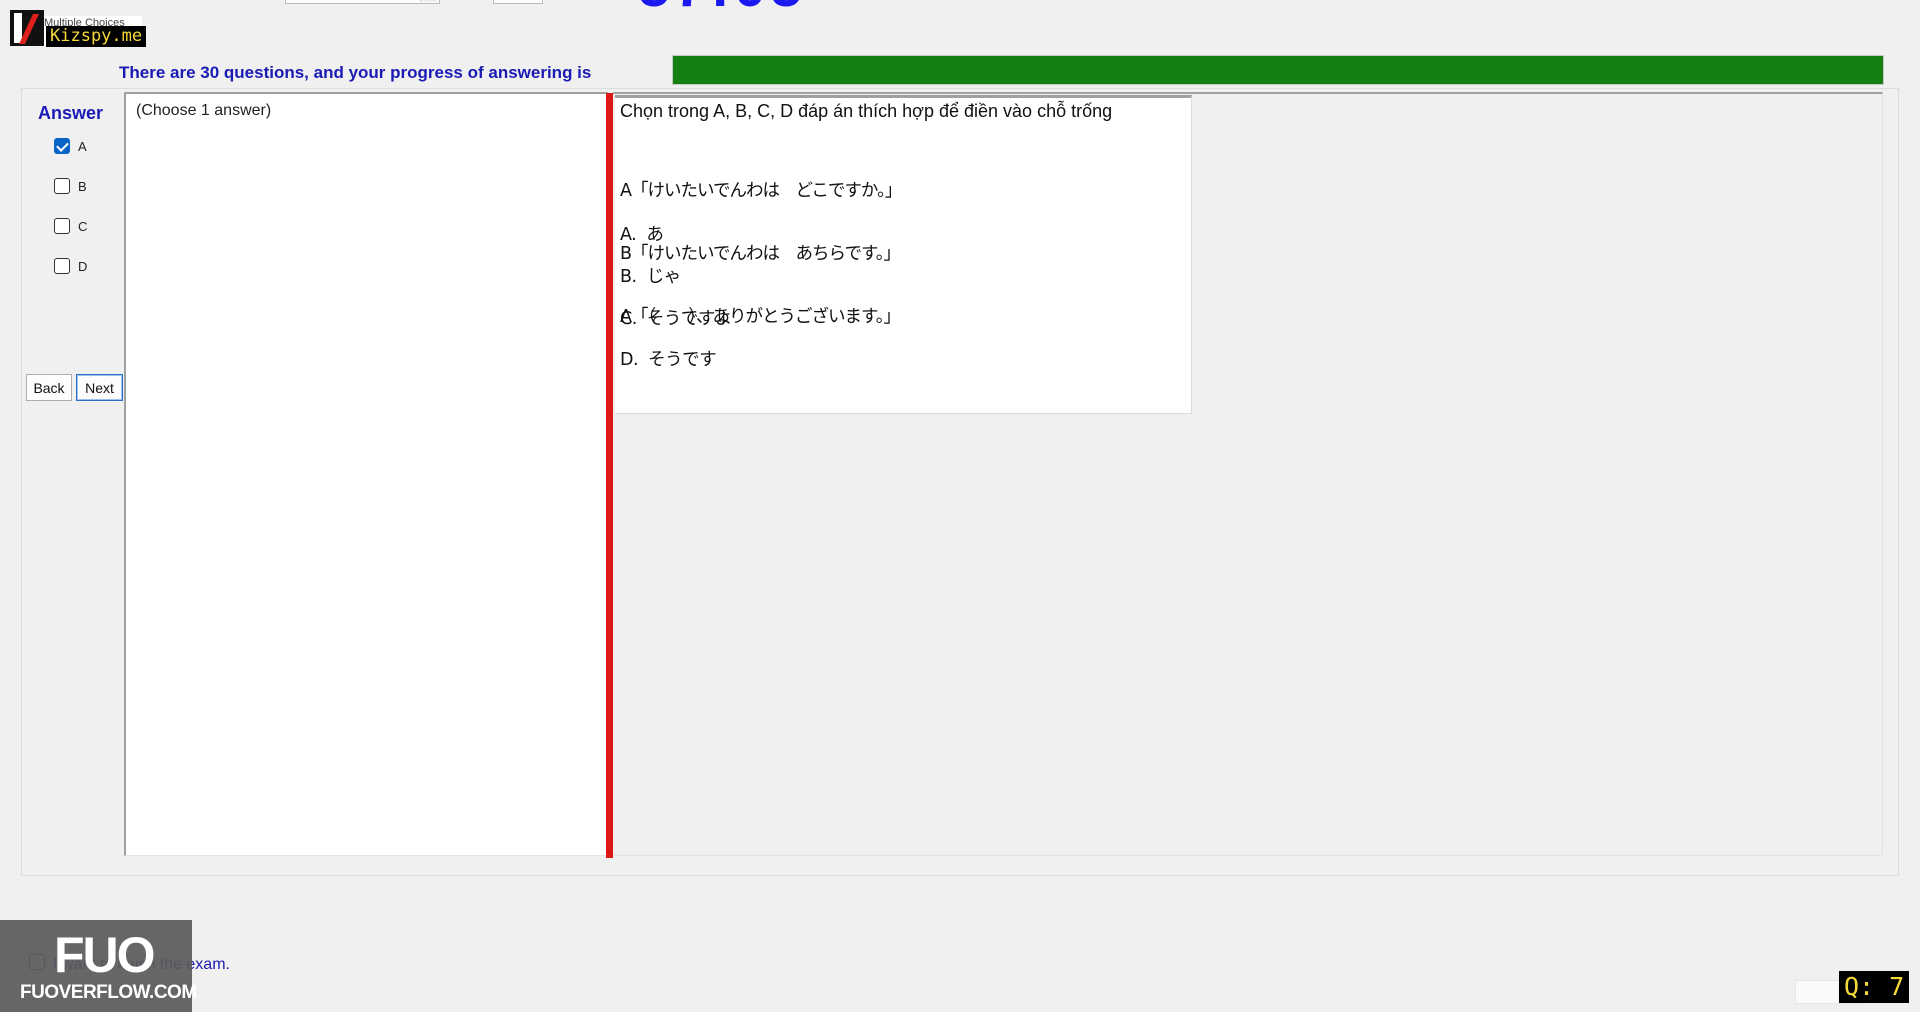 The width and height of the screenshot is (1920, 1012). I want to click on next-button: Next, so click(99, 387).